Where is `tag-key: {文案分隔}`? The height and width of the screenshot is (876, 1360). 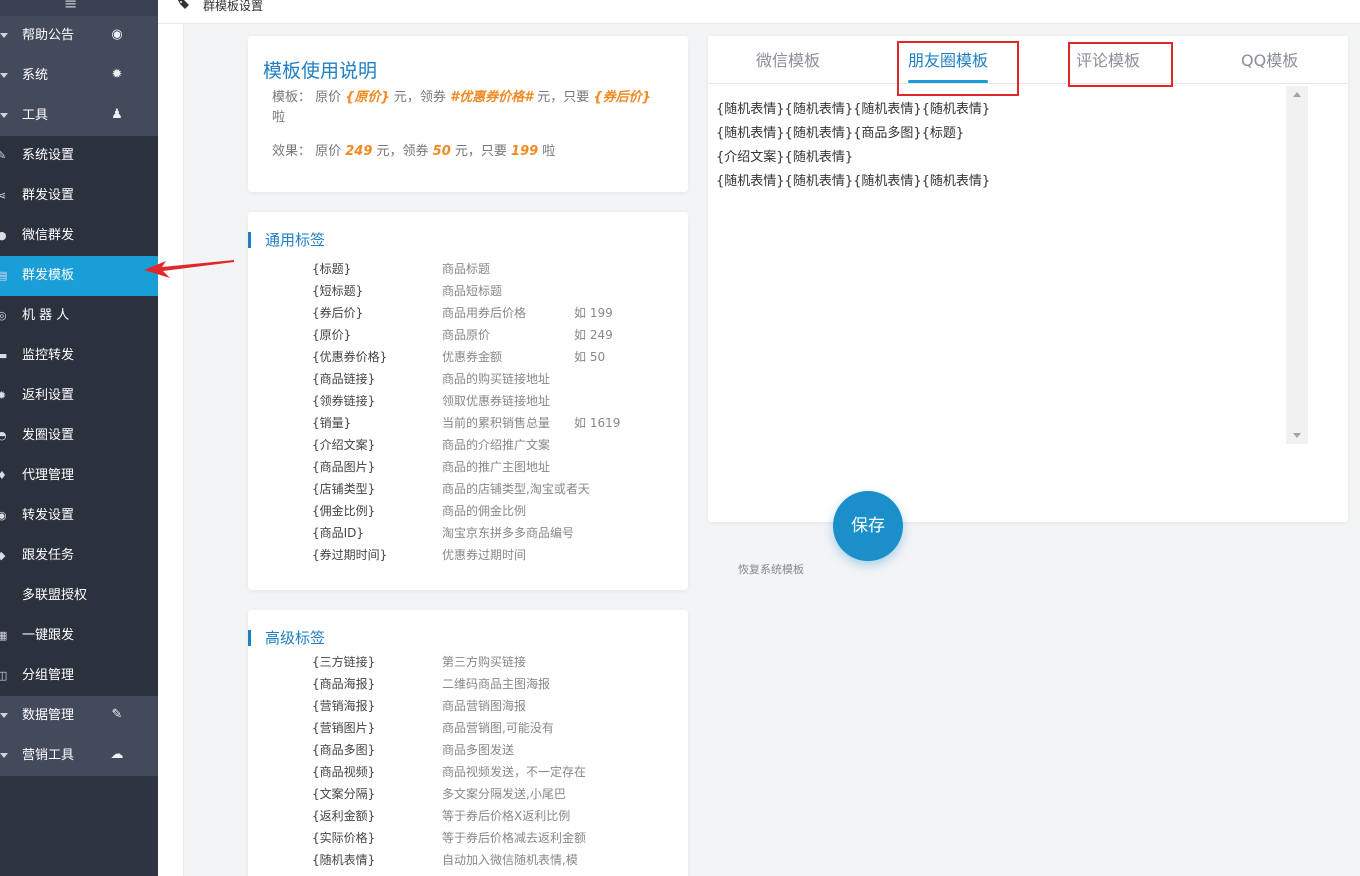 tag-key: {文案分隔} is located at coordinates (344, 794).